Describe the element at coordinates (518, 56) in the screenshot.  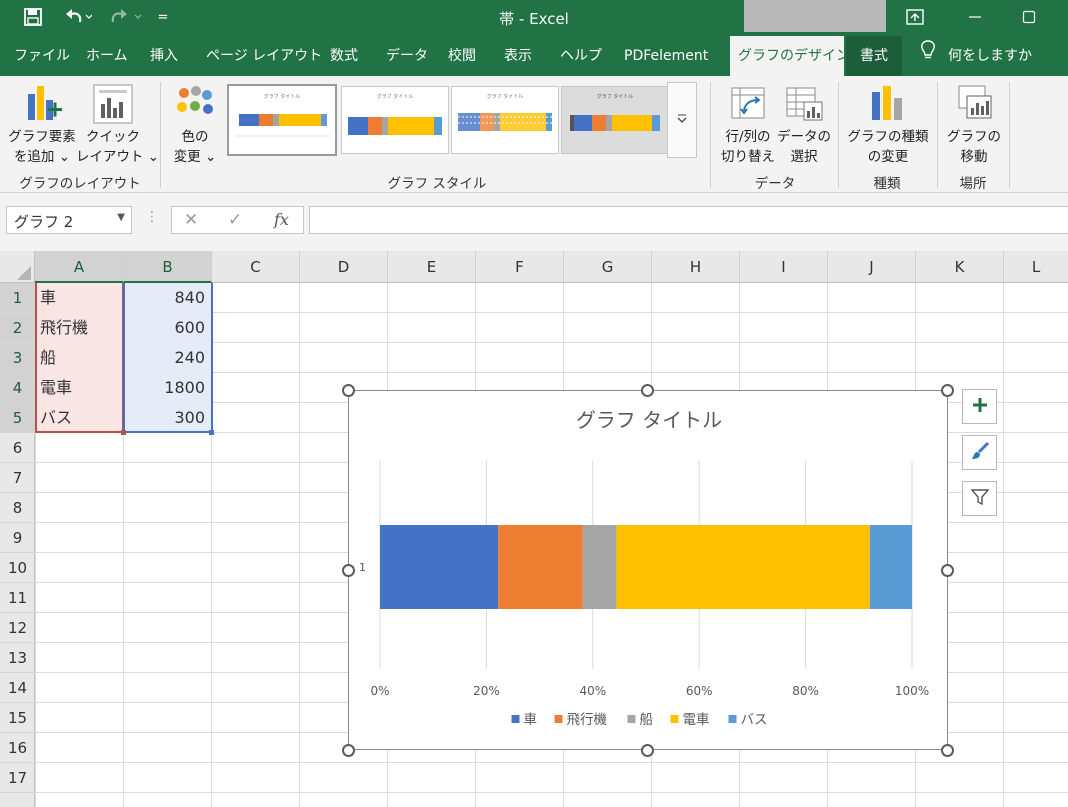
I see `tab-view: 表示` at that location.